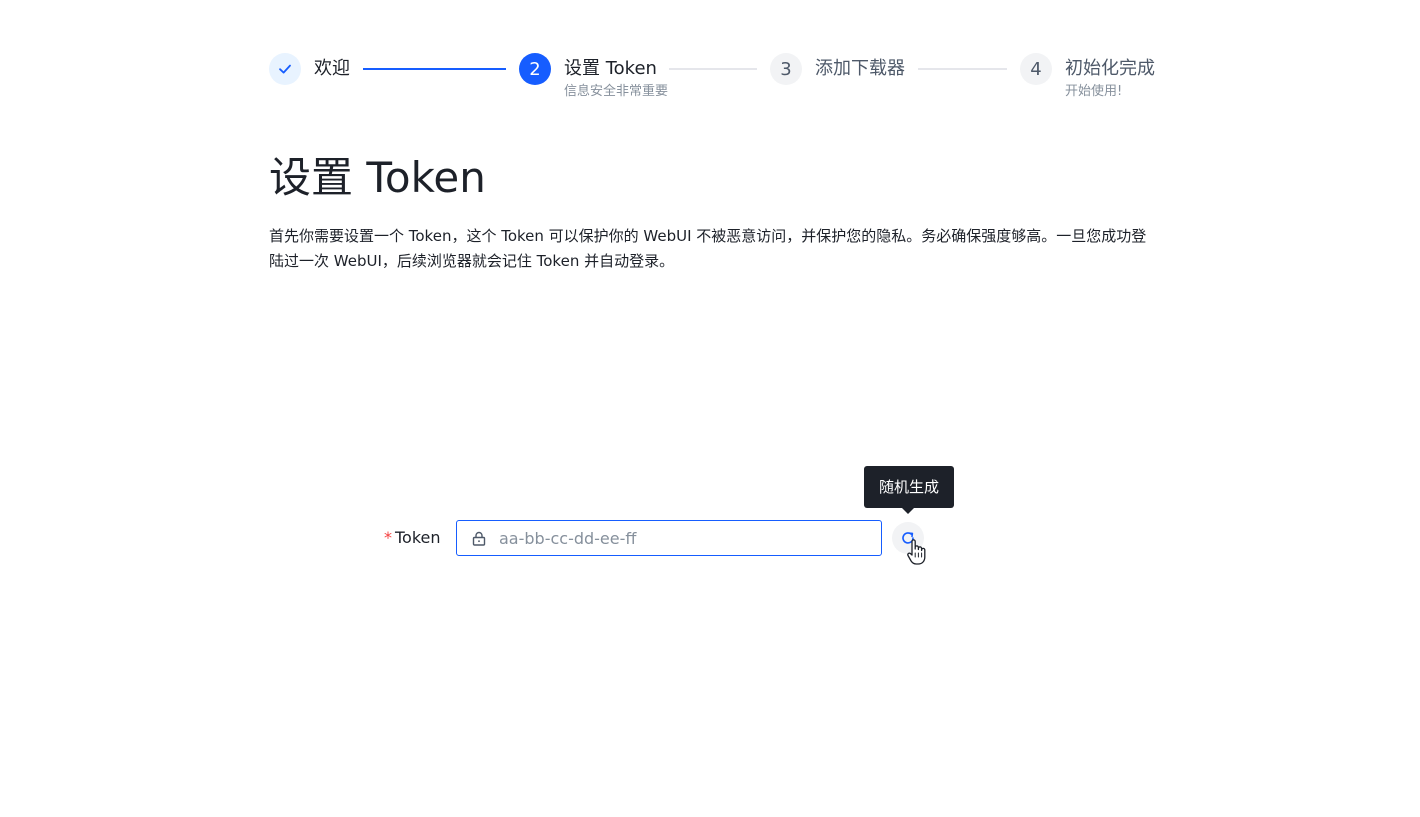 The height and width of the screenshot is (817, 1420). What do you see at coordinates (388, 537) in the screenshot?
I see `required-mark: *` at bounding box center [388, 537].